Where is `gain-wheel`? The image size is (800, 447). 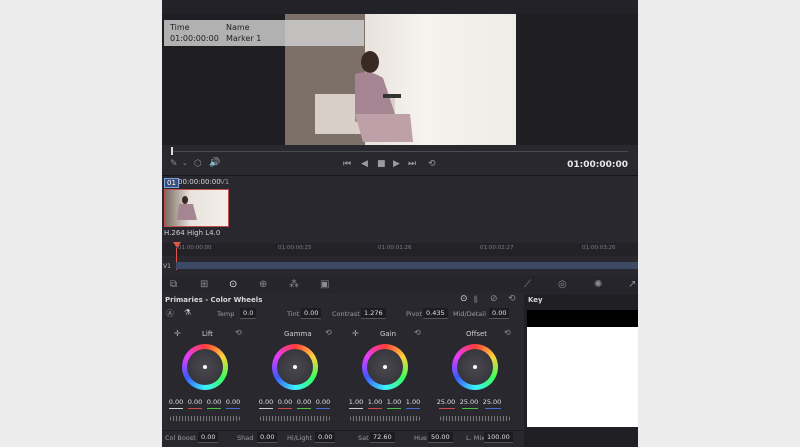
gain-wheel is located at coordinates (385, 367).